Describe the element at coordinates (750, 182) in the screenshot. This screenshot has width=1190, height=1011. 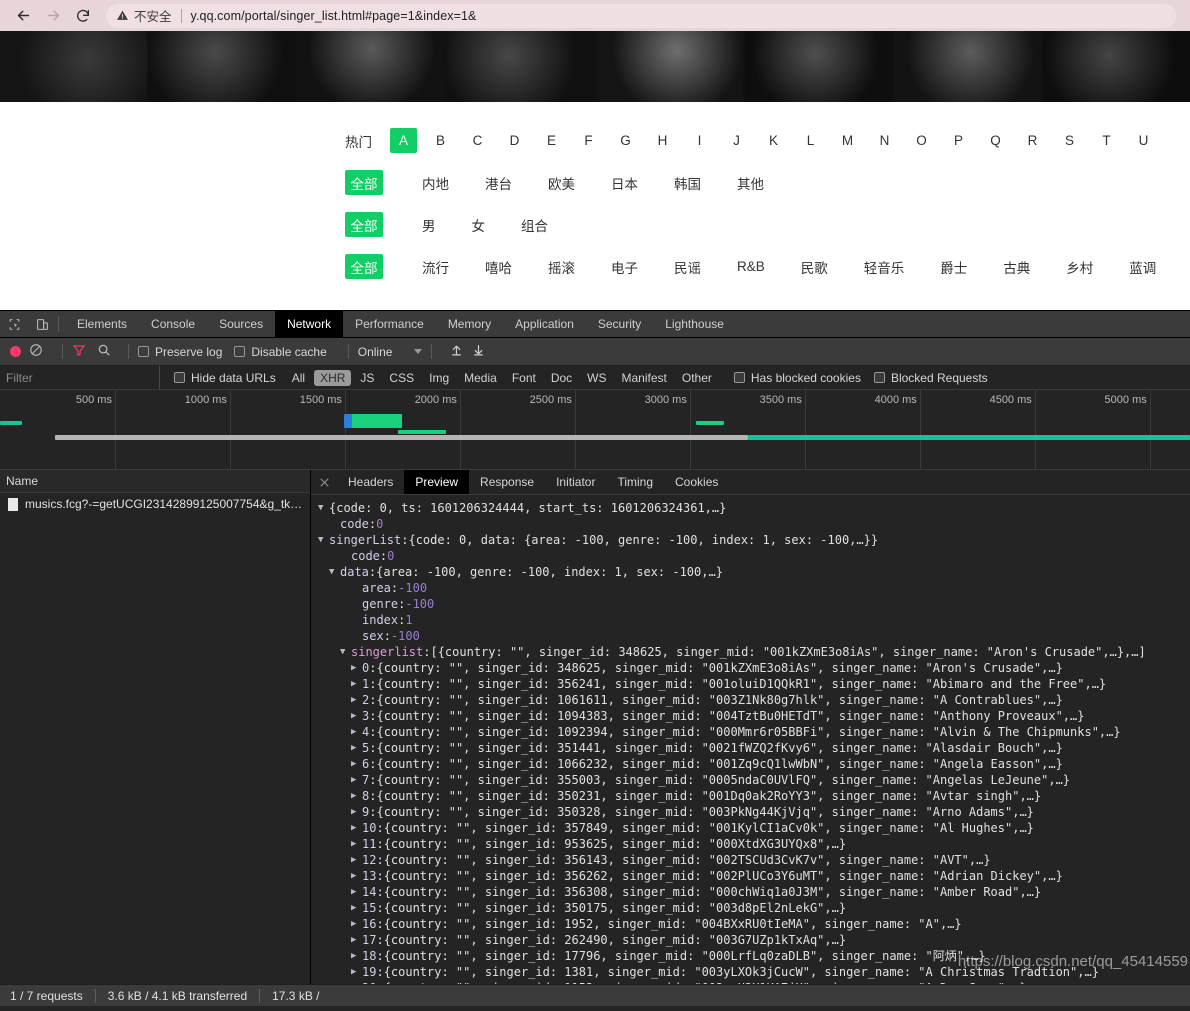
I see `area-filter-5: 其他` at that location.